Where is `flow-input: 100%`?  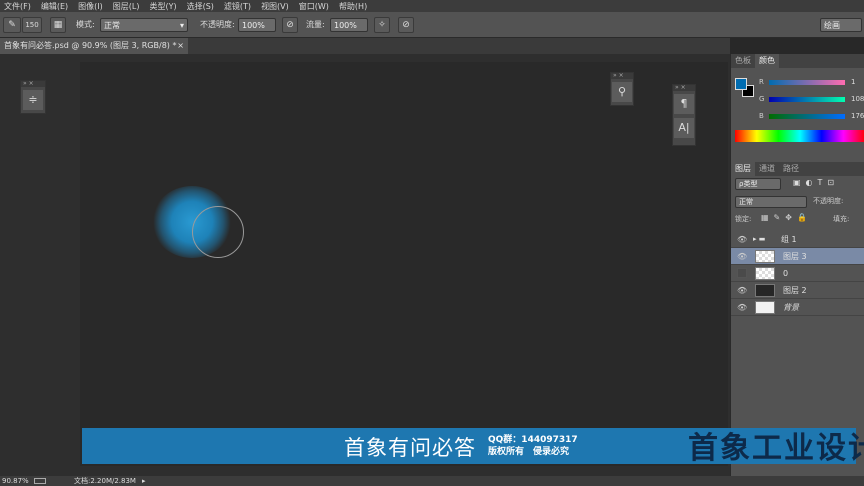 flow-input: 100% is located at coordinates (349, 25).